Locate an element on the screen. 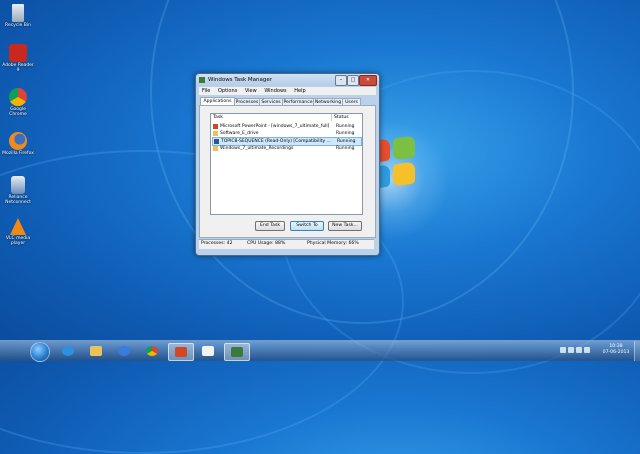 The image size is (640, 454). word-icon is located at coordinates (216, 141).